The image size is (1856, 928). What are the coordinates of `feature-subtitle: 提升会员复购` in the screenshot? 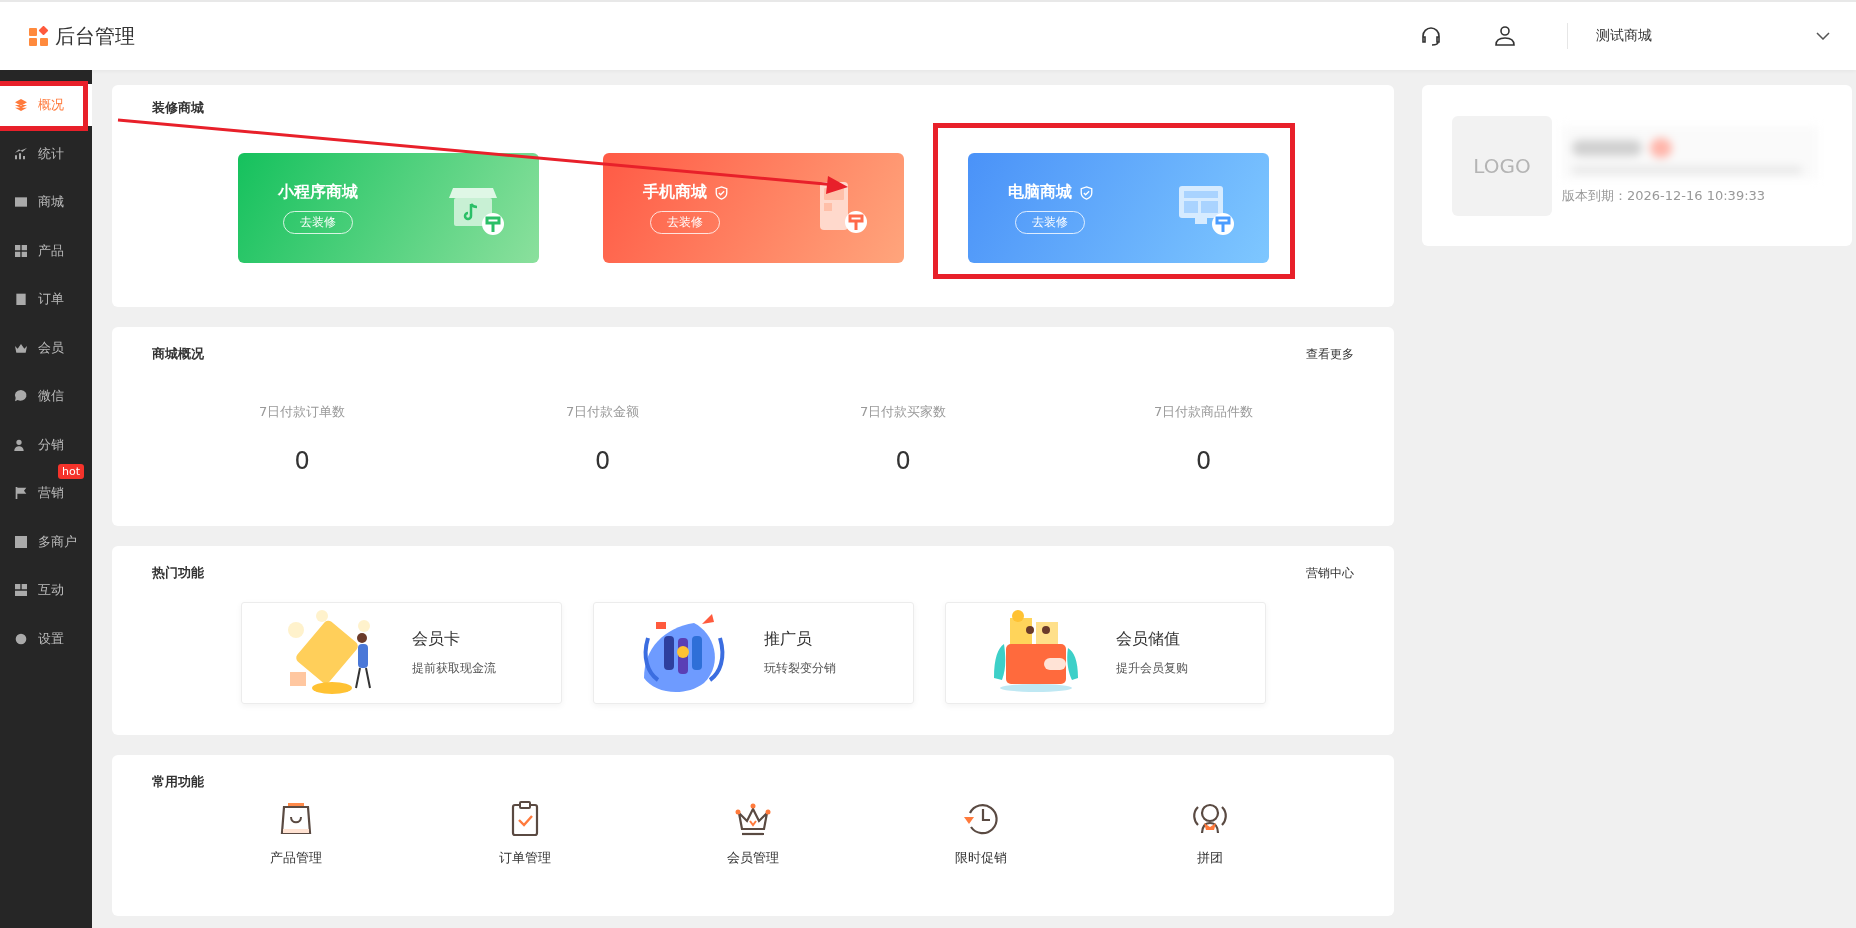 It's located at (1151, 668).